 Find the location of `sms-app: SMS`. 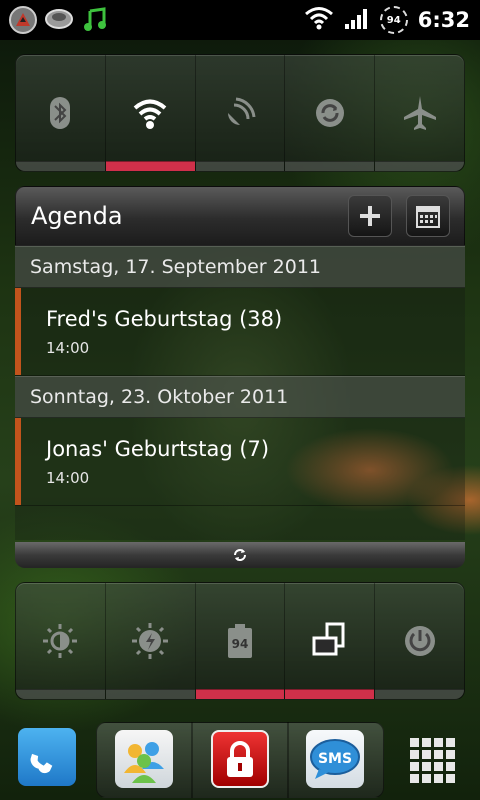

sms-app: SMS is located at coordinates (335, 759).